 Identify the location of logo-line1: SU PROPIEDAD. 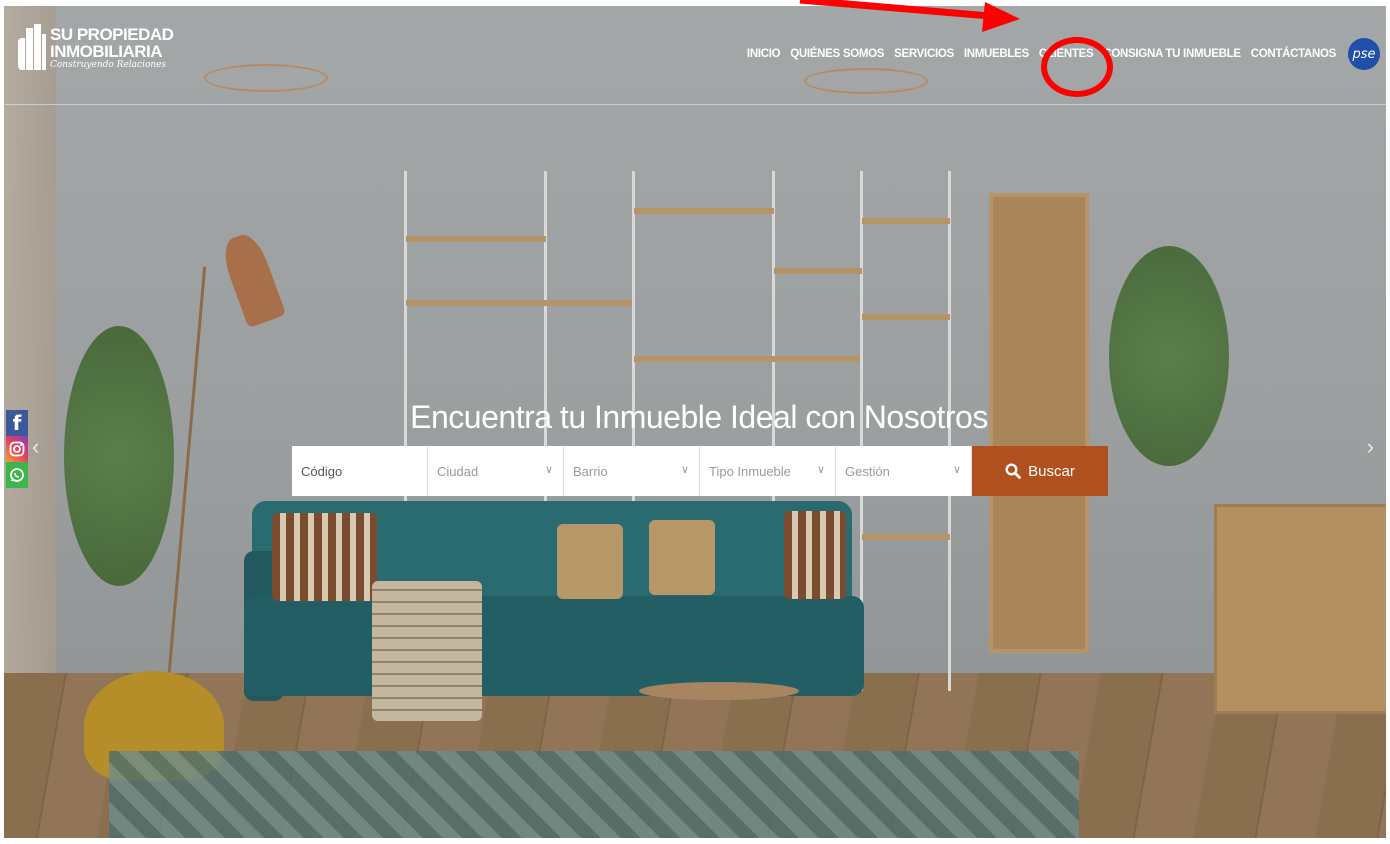
(112, 34).